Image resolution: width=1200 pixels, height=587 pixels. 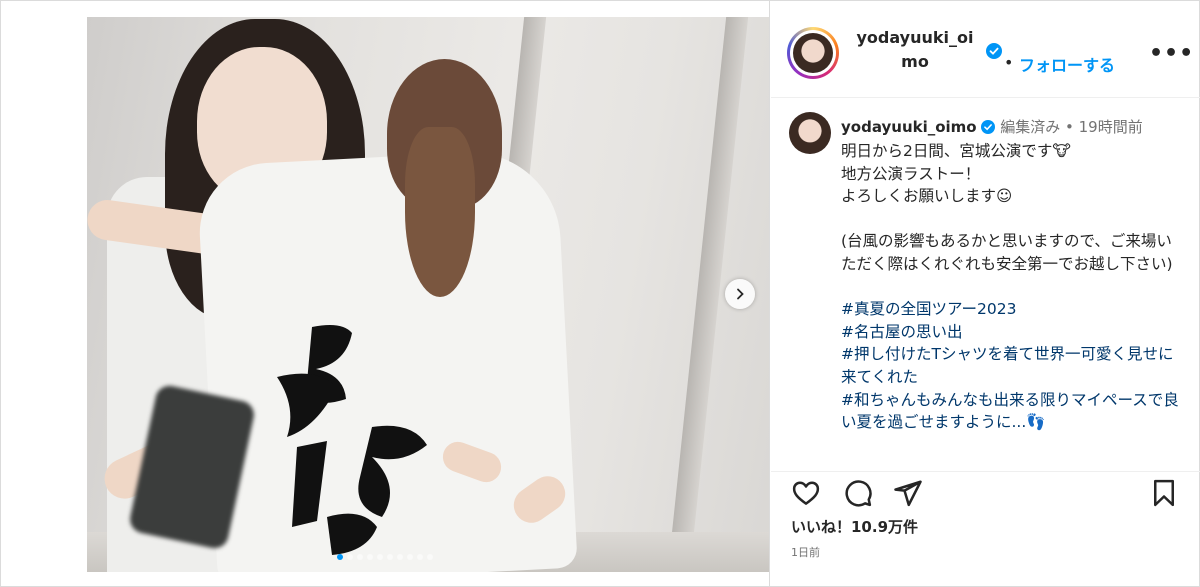 I want to click on comment-icon, so click(x=858, y=493).